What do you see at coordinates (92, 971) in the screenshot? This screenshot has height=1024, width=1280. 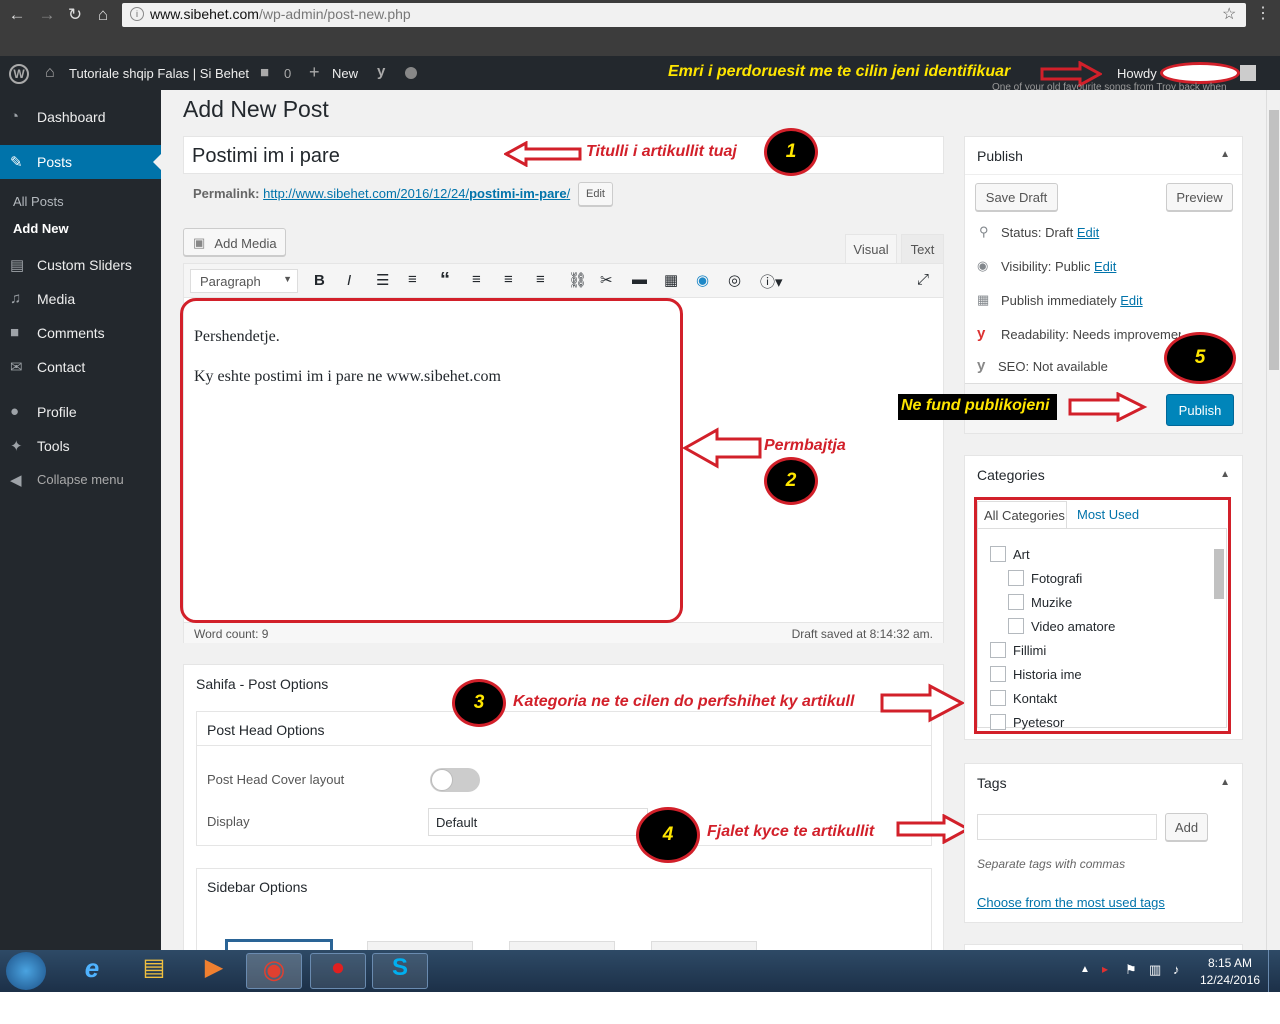 I see `internet-explorer-icon: e` at bounding box center [92, 971].